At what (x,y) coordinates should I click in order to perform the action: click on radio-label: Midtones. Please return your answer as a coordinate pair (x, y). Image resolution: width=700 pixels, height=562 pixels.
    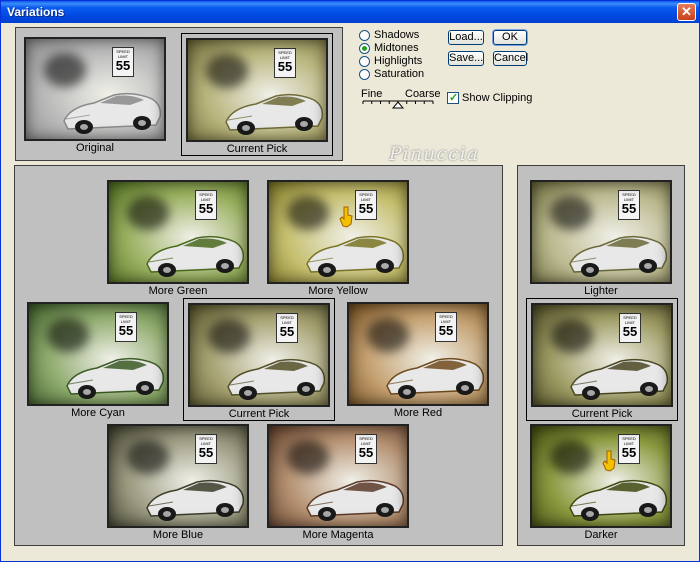
    Looking at the image, I should click on (396, 48).